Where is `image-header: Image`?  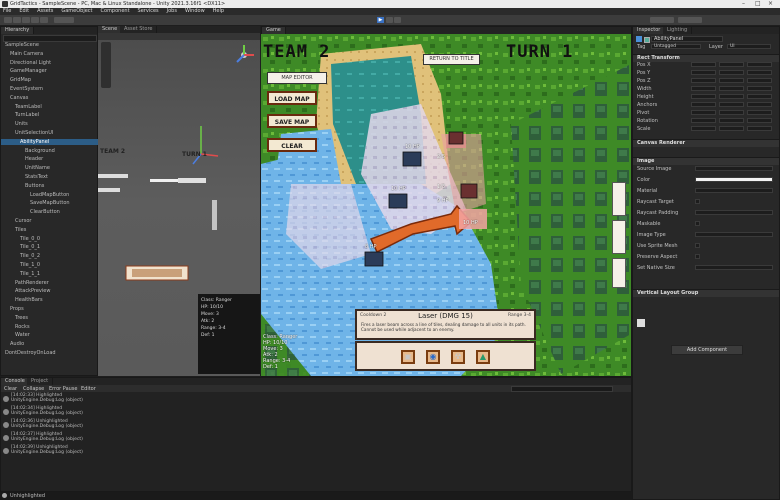
image-header: Image is located at coordinates (706, 161).